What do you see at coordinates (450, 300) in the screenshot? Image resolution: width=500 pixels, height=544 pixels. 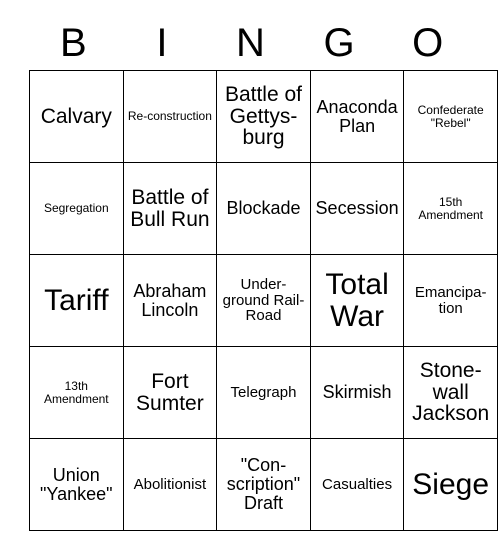 I see `bingo-cell: Emancipa-tion` at bounding box center [450, 300].